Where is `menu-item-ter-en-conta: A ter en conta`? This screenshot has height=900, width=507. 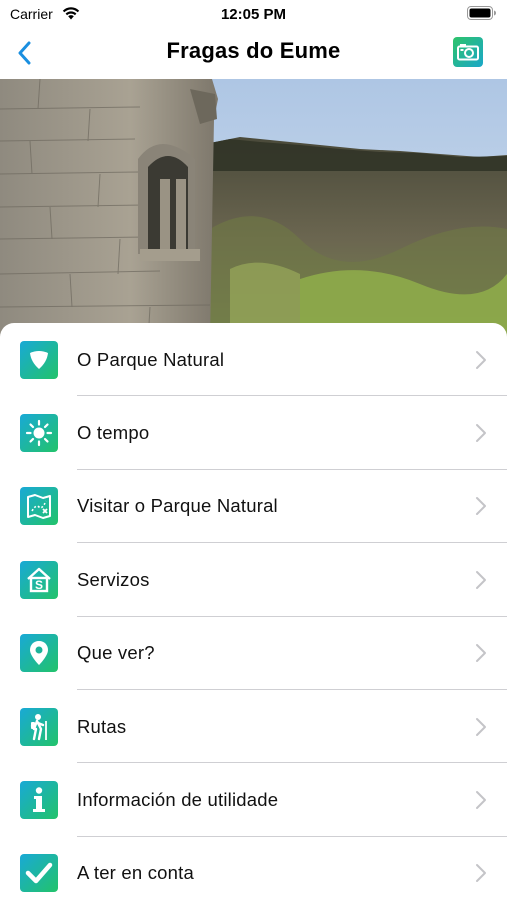
menu-item-ter-en-conta: A ter en conta is located at coordinates (253, 868).